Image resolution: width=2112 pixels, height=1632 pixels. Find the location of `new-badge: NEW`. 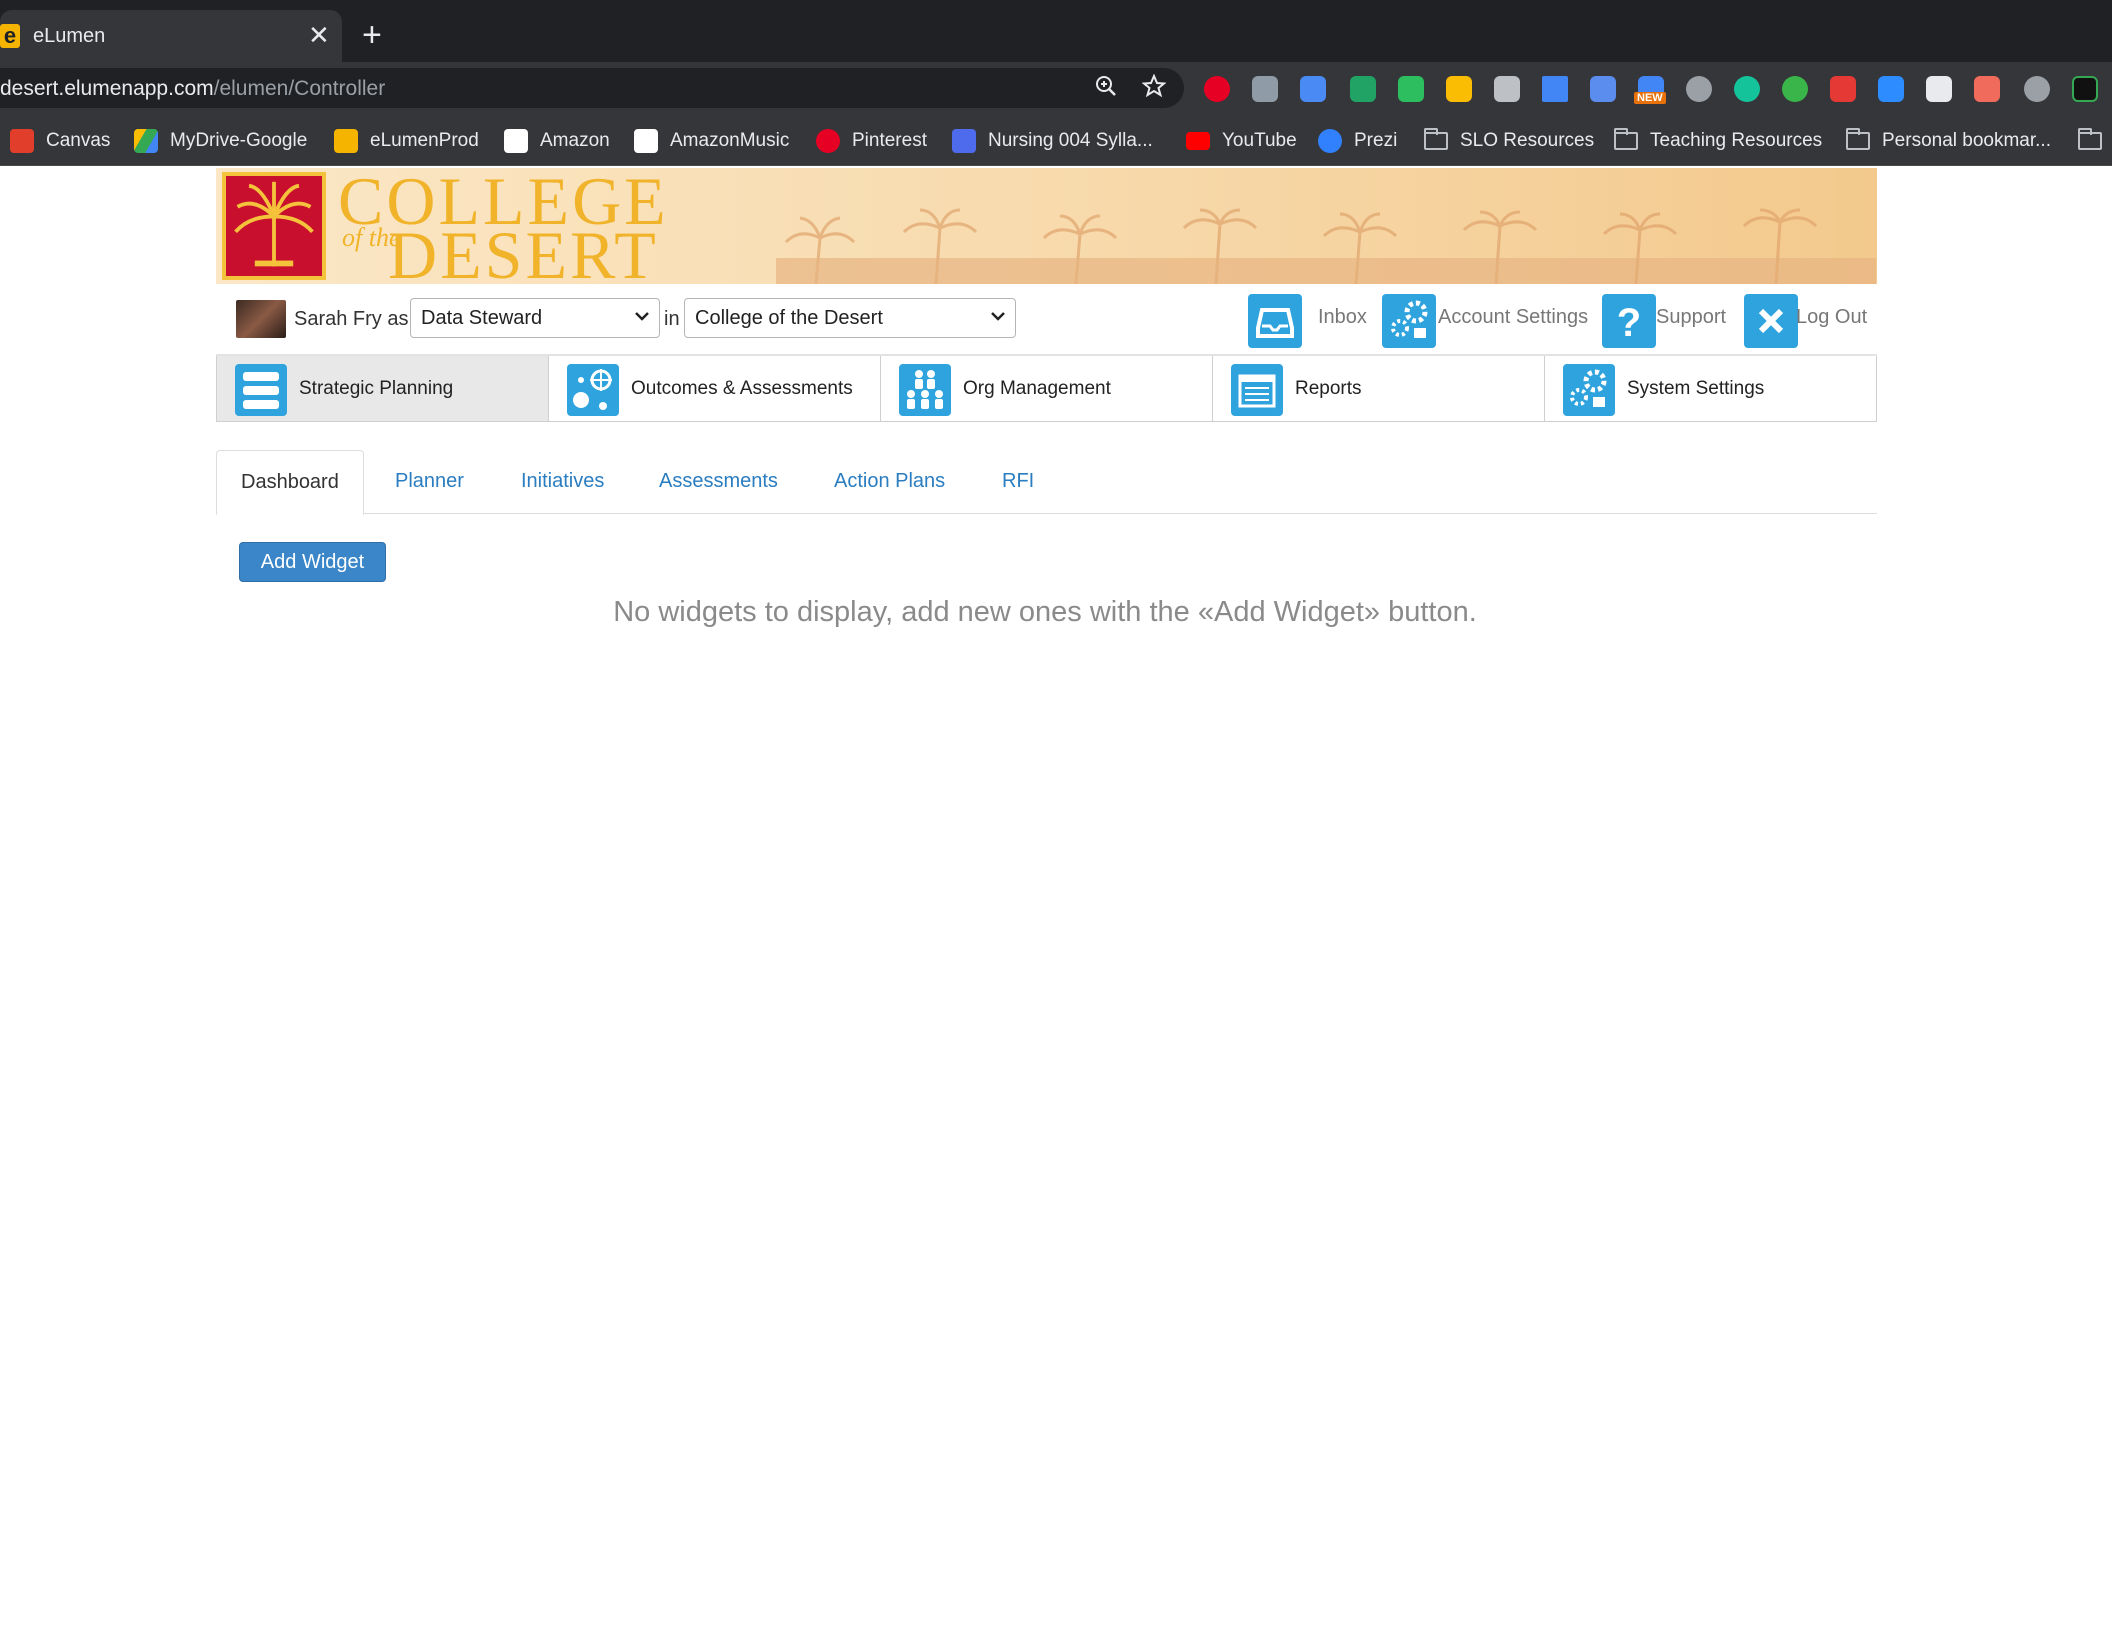

new-badge: NEW is located at coordinates (1650, 98).